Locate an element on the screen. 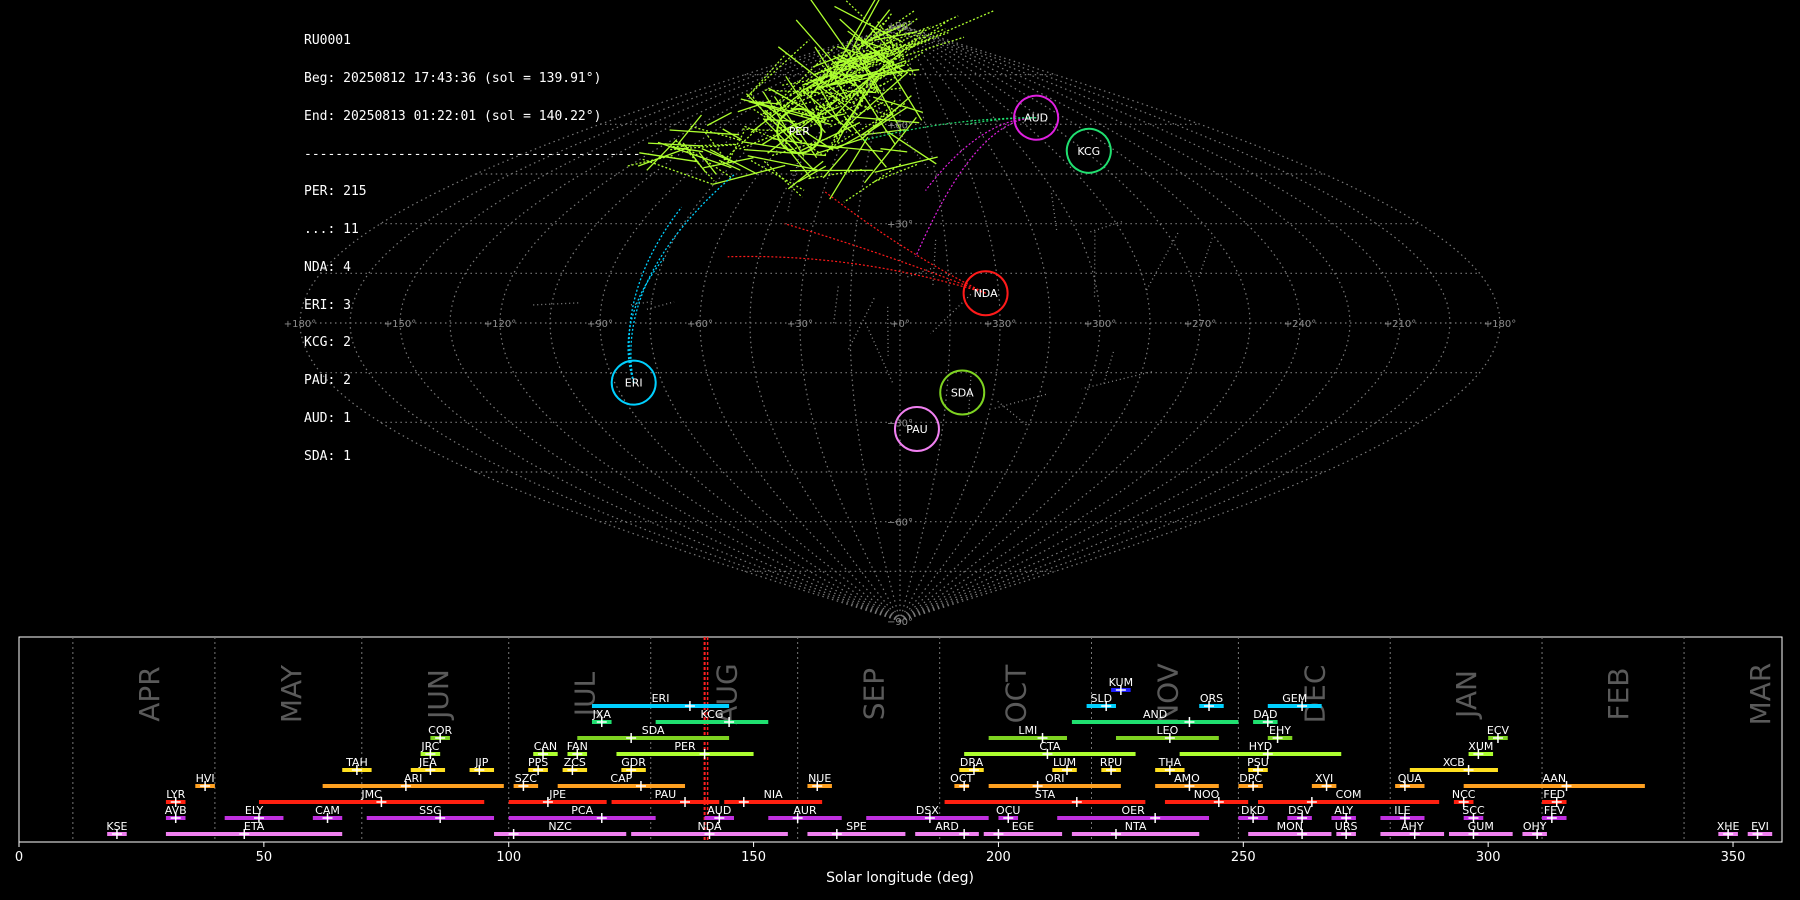 The width and height of the screenshot is (1800, 900). radiant-sda: SDA is located at coordinates (962, 392).